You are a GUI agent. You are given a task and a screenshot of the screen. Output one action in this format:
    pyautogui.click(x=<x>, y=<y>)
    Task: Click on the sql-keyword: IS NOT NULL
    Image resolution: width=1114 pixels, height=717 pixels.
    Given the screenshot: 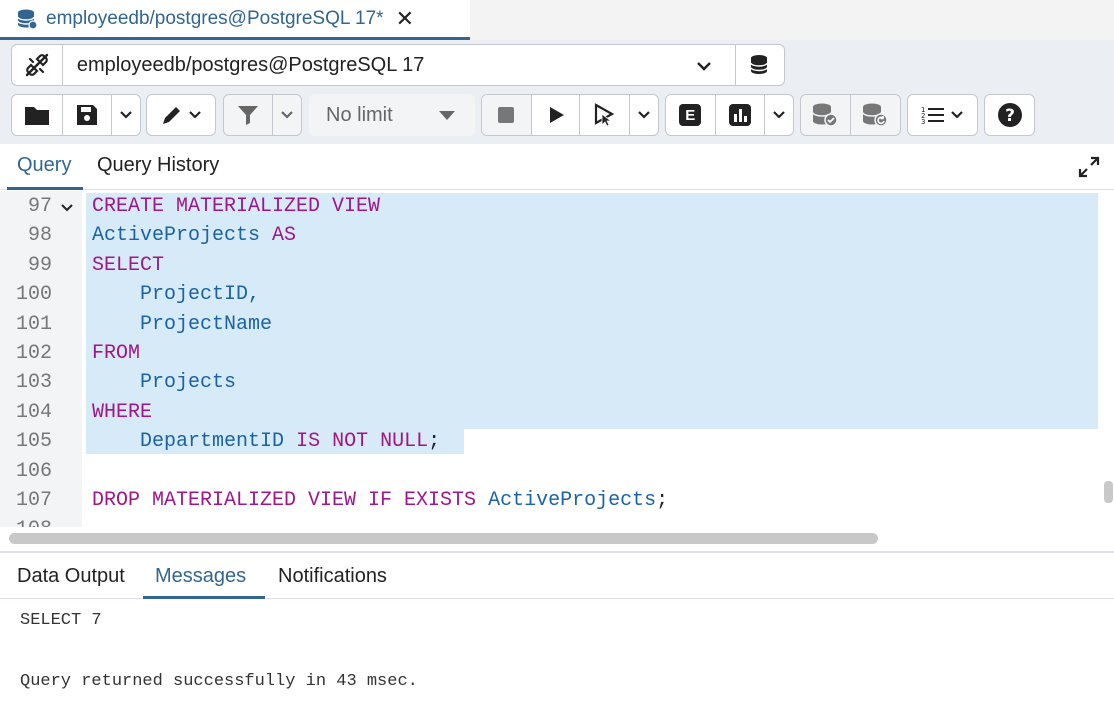 What is the action you would take?
    pyautogui.click(x=362, y=442)
    